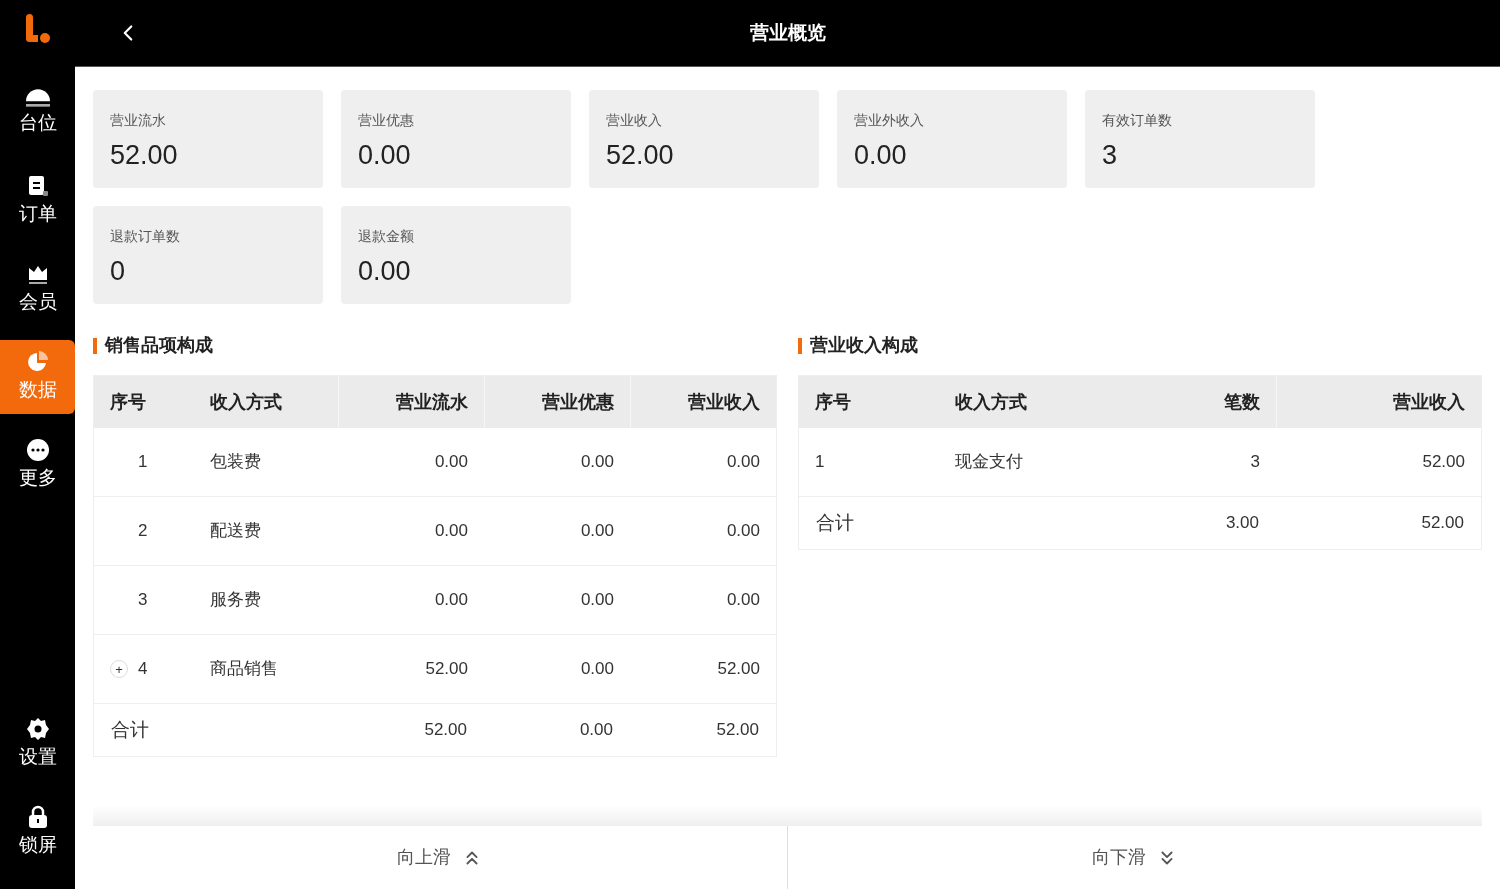  What do you see at coordinates (138, 120) in the screenshot?
I see `stat-label: 营业流水` at bounding box center [138, 120].